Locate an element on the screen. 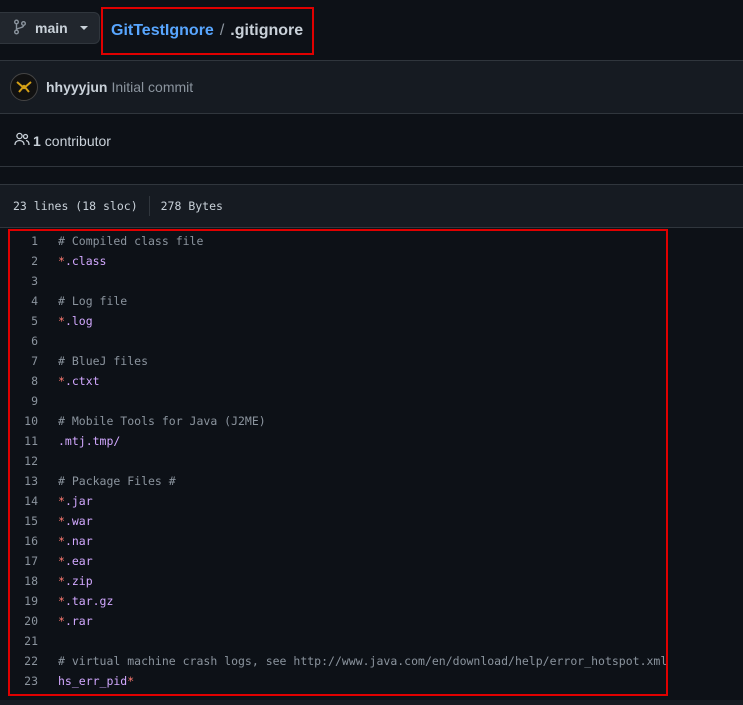 The width and height of the screenshot is (743, 705). ignore-pattern: hs_err_pid is located at coordinates (93, 681).